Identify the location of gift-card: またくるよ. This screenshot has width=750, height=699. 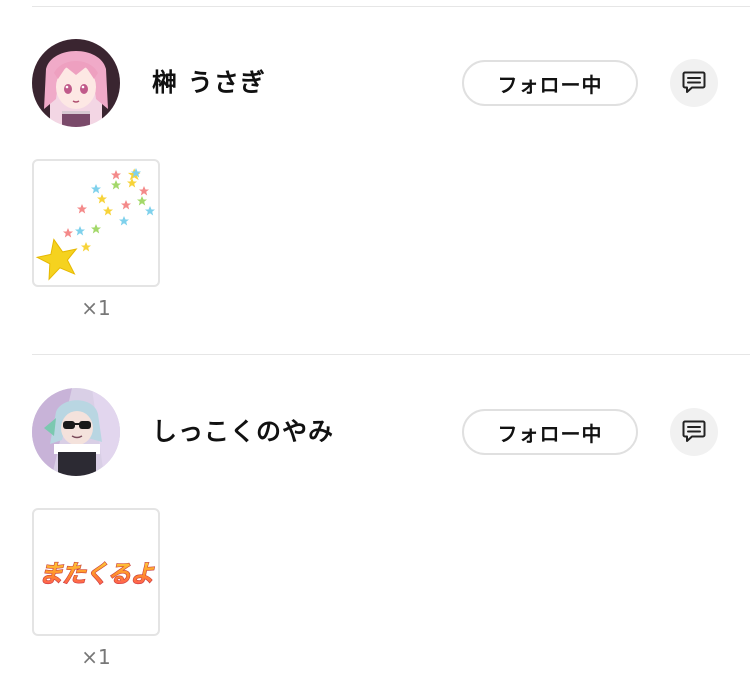
(96, 572).